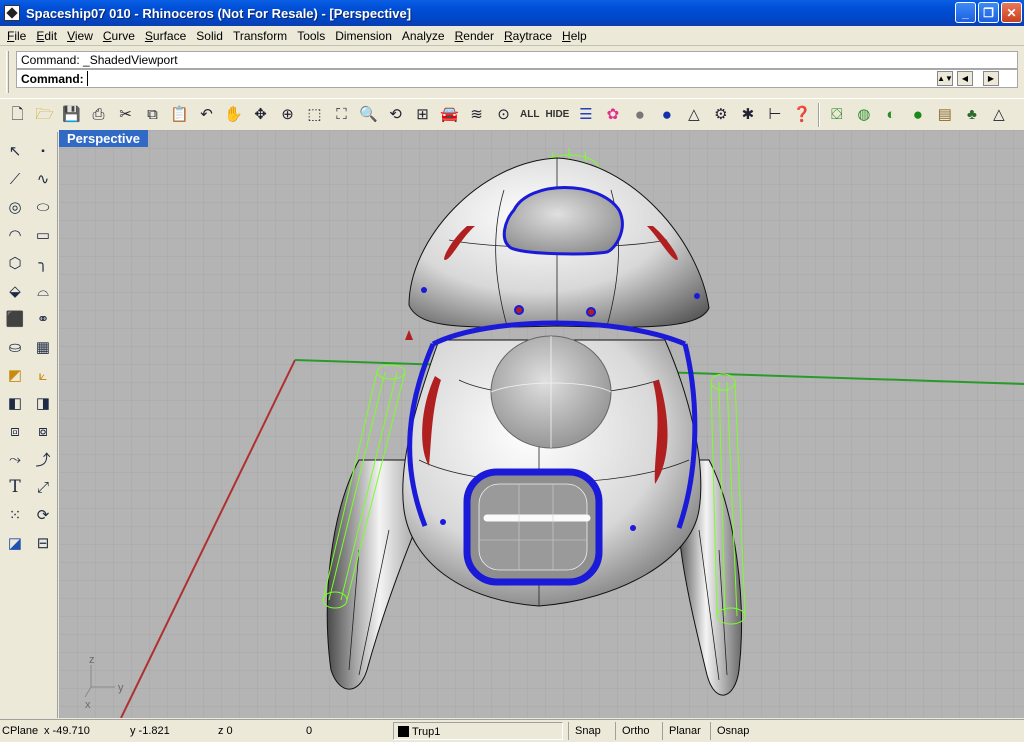 The height and width of the screenshot is (742, 1024). Describe the element at coordinates (890, 114) in the screenshot. I see `render-preview-button: ◐` at that location.